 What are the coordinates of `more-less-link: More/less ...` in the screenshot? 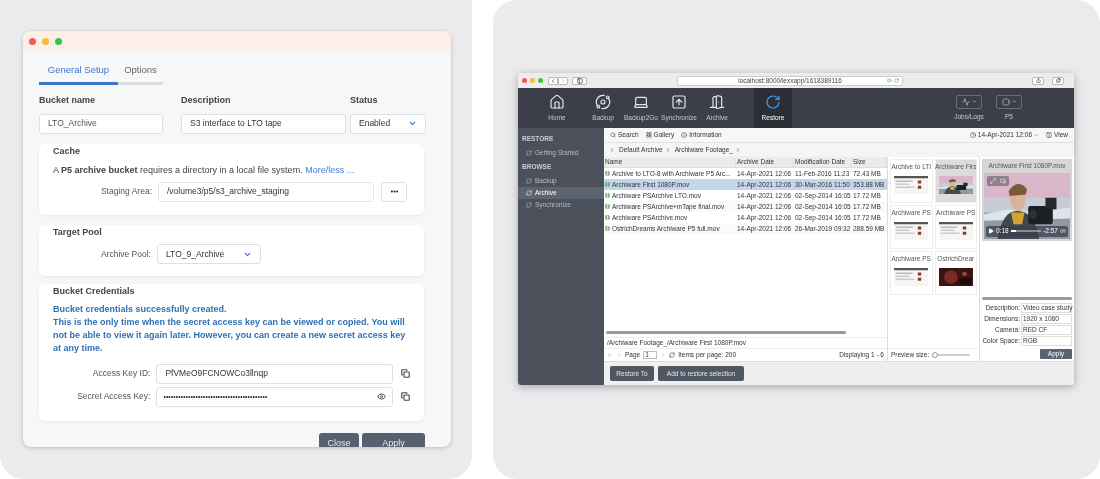 It's located at (330, 170).